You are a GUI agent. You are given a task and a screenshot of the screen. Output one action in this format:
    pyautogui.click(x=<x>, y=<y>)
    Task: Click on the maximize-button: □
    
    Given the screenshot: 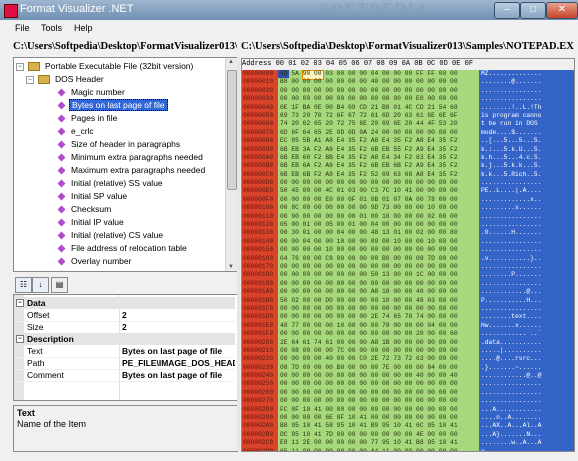 What is the action you would take?
    pyautogui.click(x=533, y=10)
    